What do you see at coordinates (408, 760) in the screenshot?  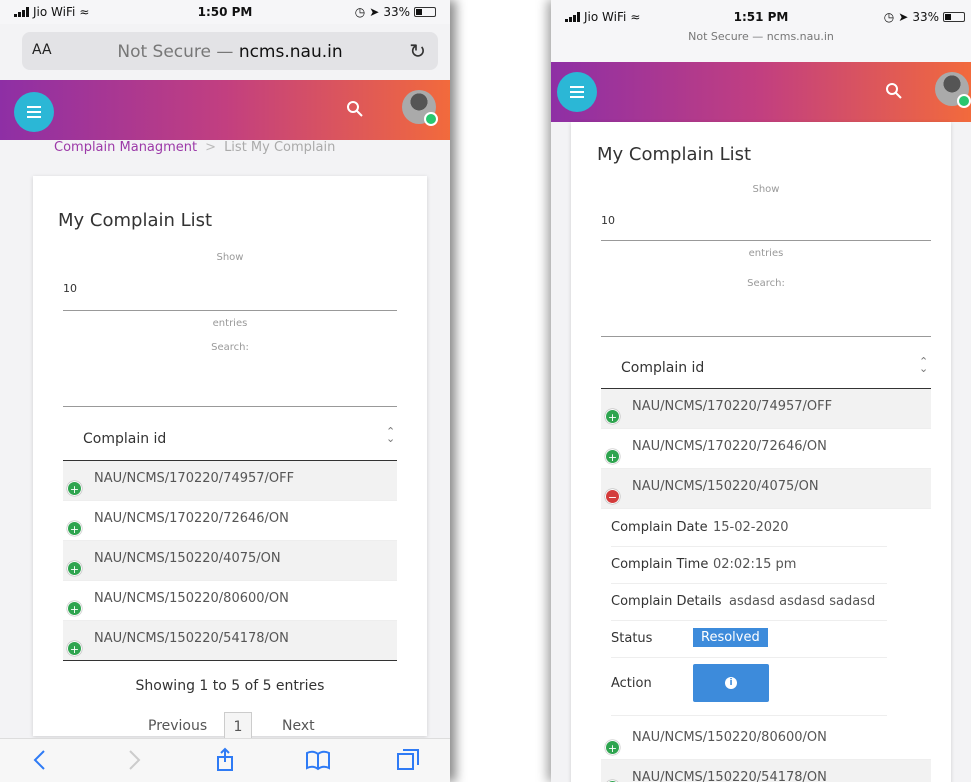 I see `tabs-icon` at bounding box center [408, 760].